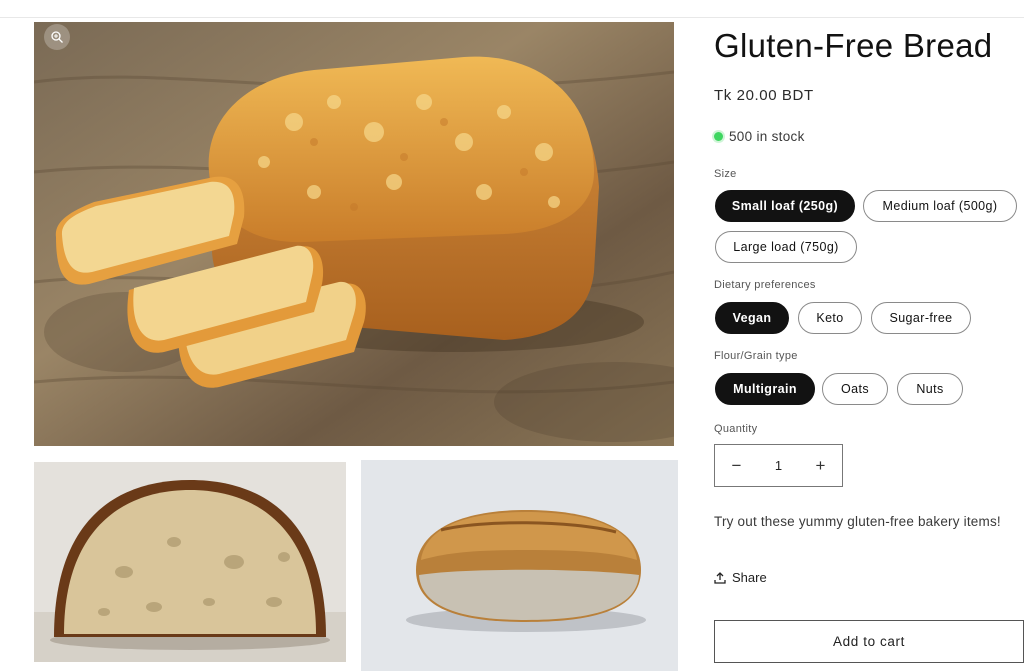  Describe the element at coordinates (190, 562) in the screenshot. I see `product-thumbnail-sourdough` at that location.